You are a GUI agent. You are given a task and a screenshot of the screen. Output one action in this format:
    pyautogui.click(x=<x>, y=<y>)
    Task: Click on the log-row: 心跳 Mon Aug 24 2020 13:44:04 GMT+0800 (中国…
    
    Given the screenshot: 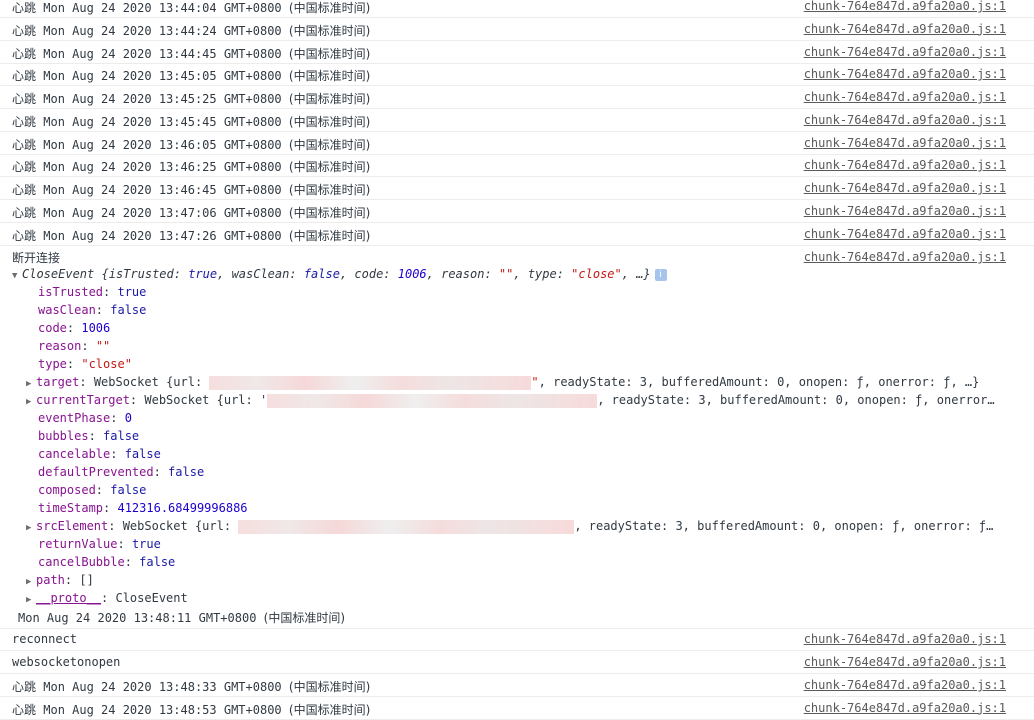 What is the action you would take?
    pyautogui.click(x=517, y=9)
    